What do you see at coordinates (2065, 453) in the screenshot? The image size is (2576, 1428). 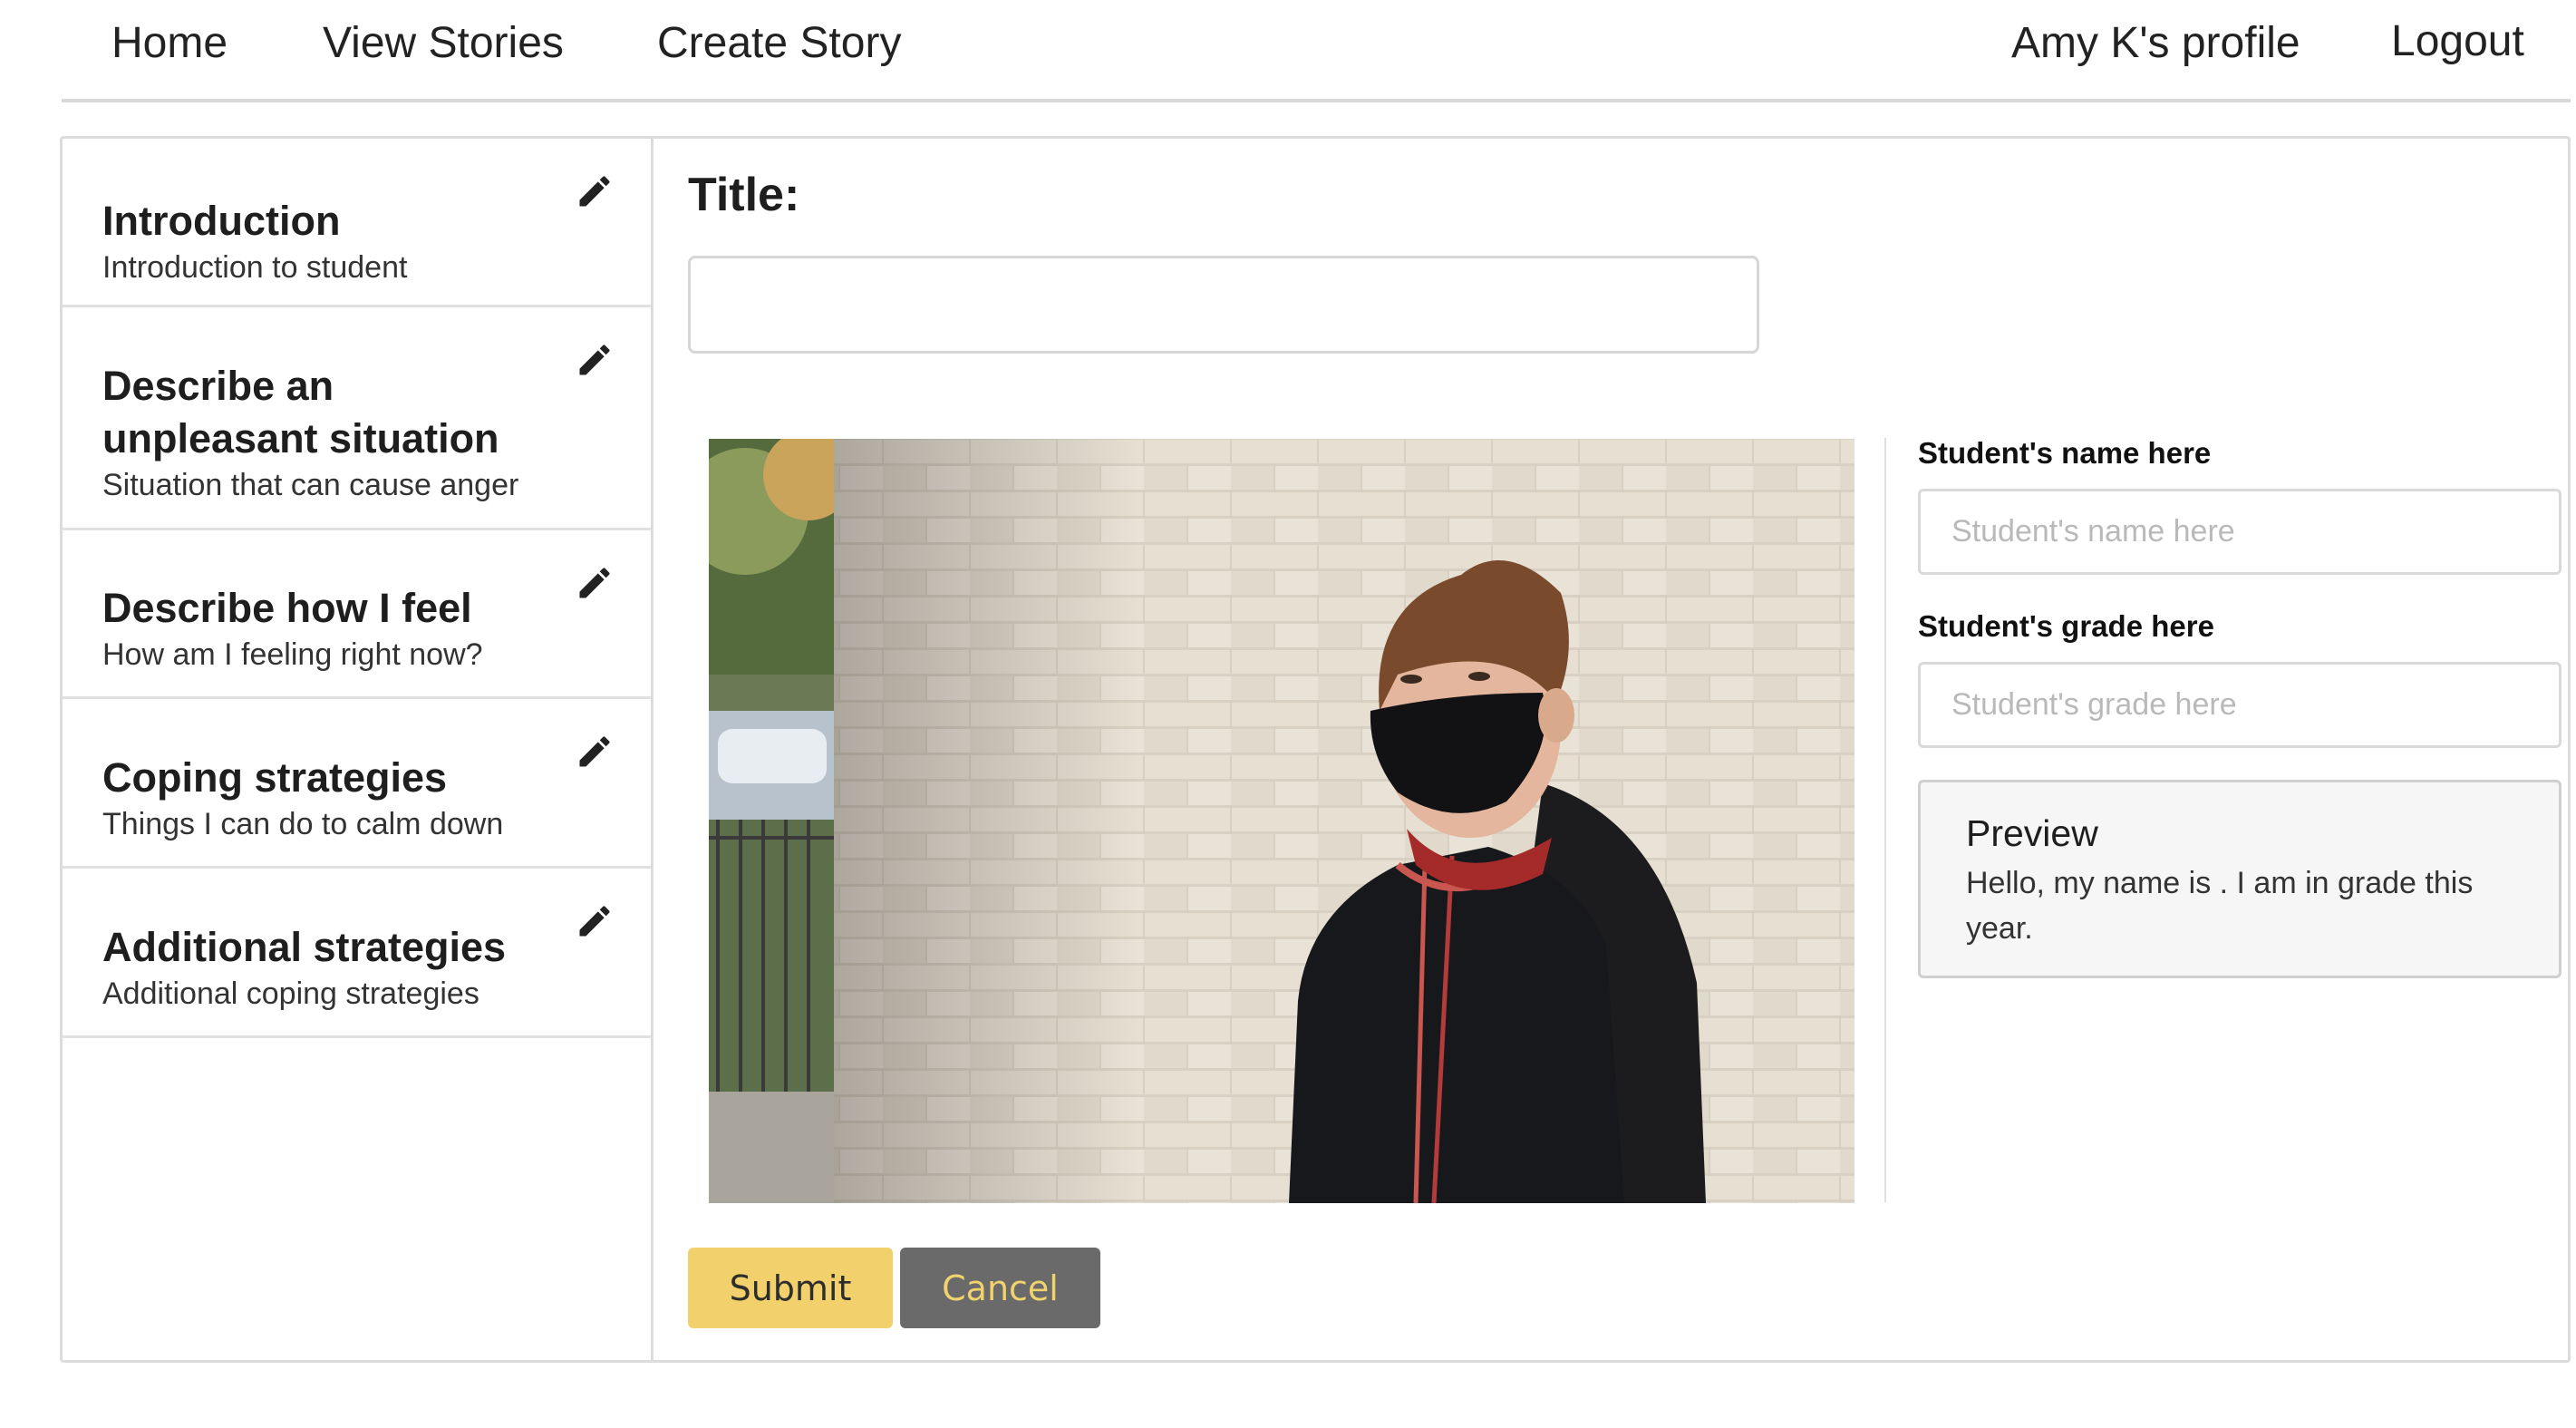 I see `student-name-label: Student's name here` at bounding box center [2065, 453].